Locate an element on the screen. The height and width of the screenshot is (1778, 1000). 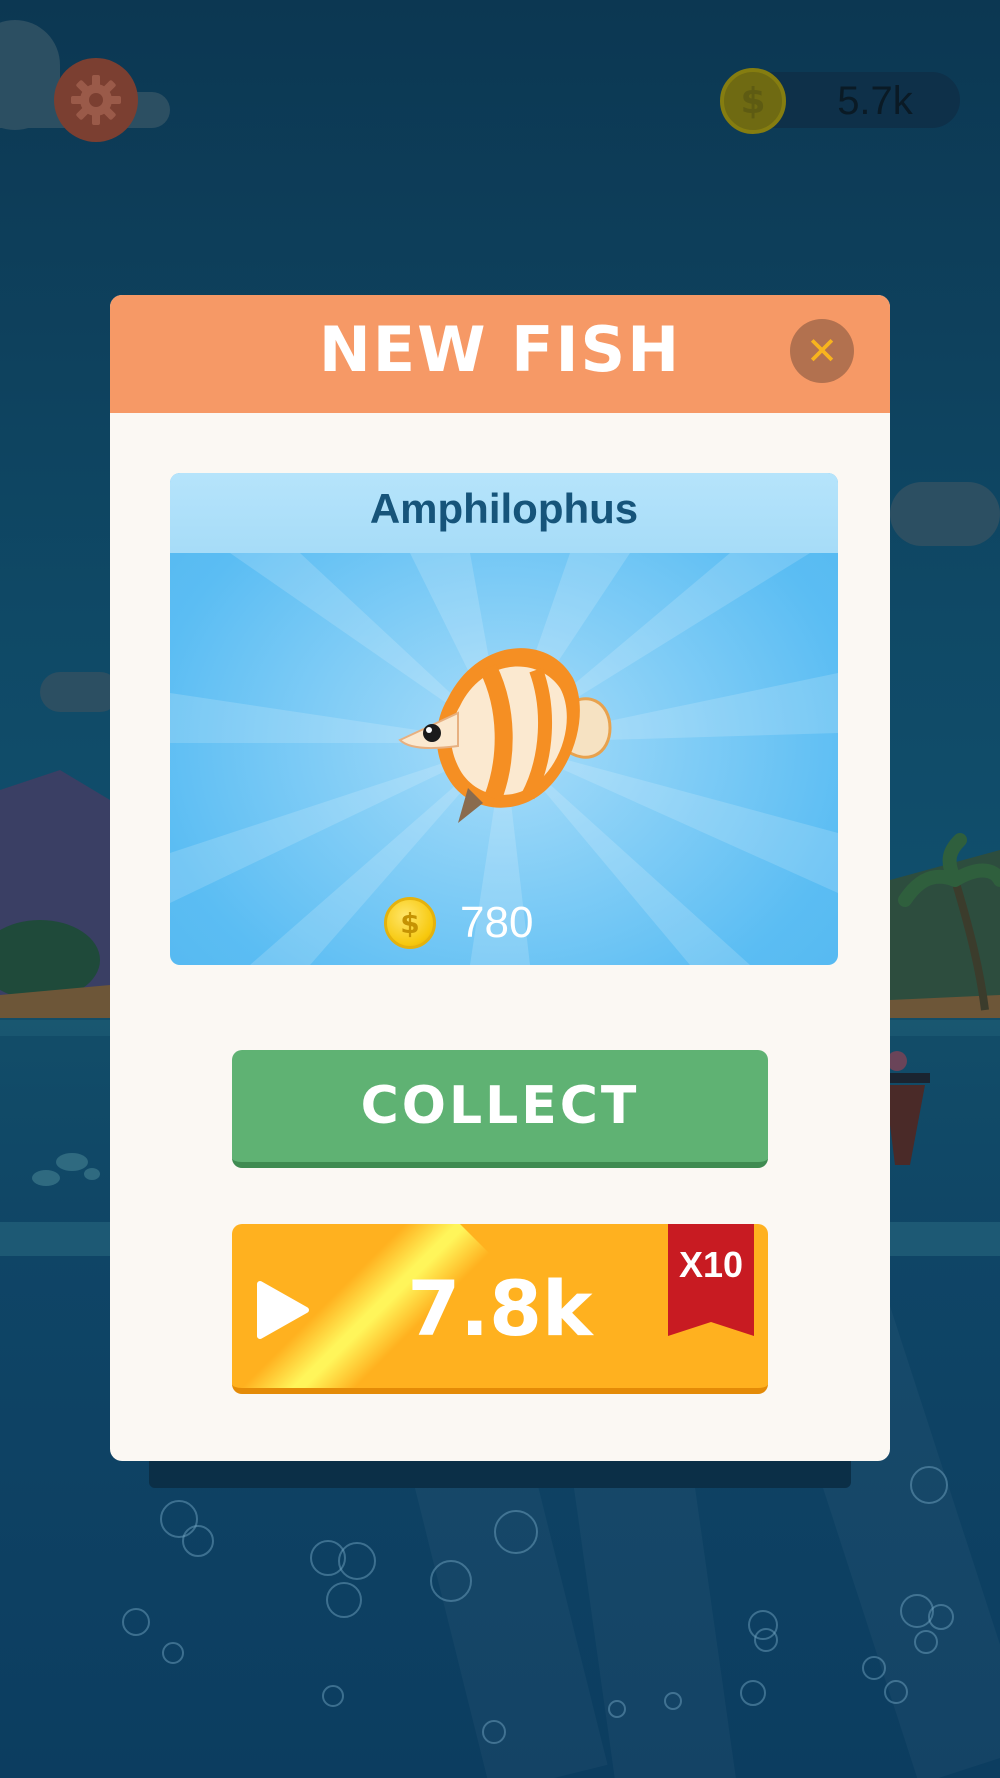
close-icon: ✕ is located at coordinates (822, 351).